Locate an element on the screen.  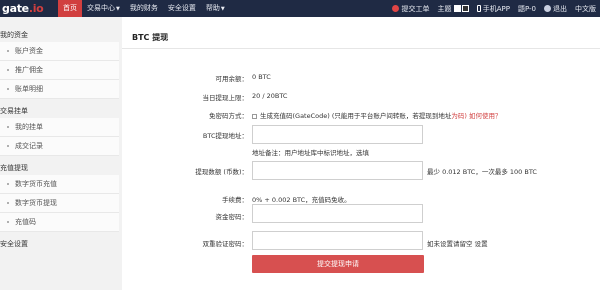
fund-password-label: 资金密码： is located at coordinates (232, 217).